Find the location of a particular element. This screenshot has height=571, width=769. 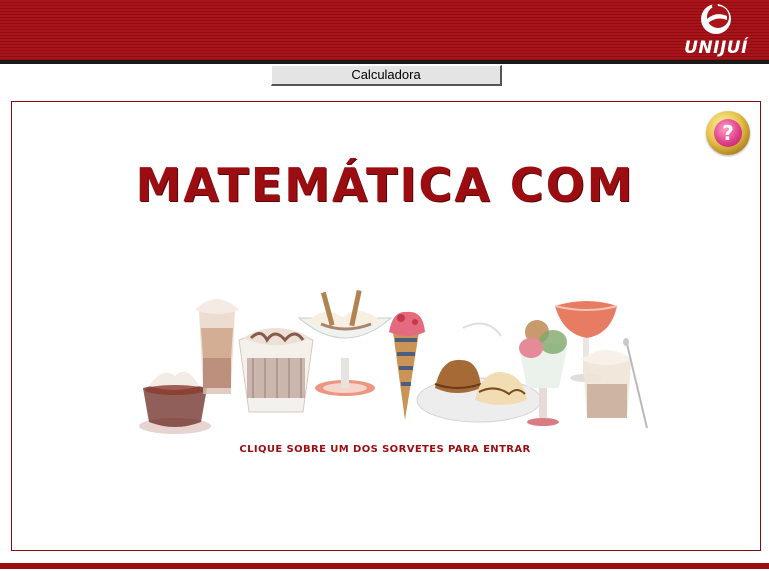

logo-text: UNIJUÍ is located at coordinates (716, 48).